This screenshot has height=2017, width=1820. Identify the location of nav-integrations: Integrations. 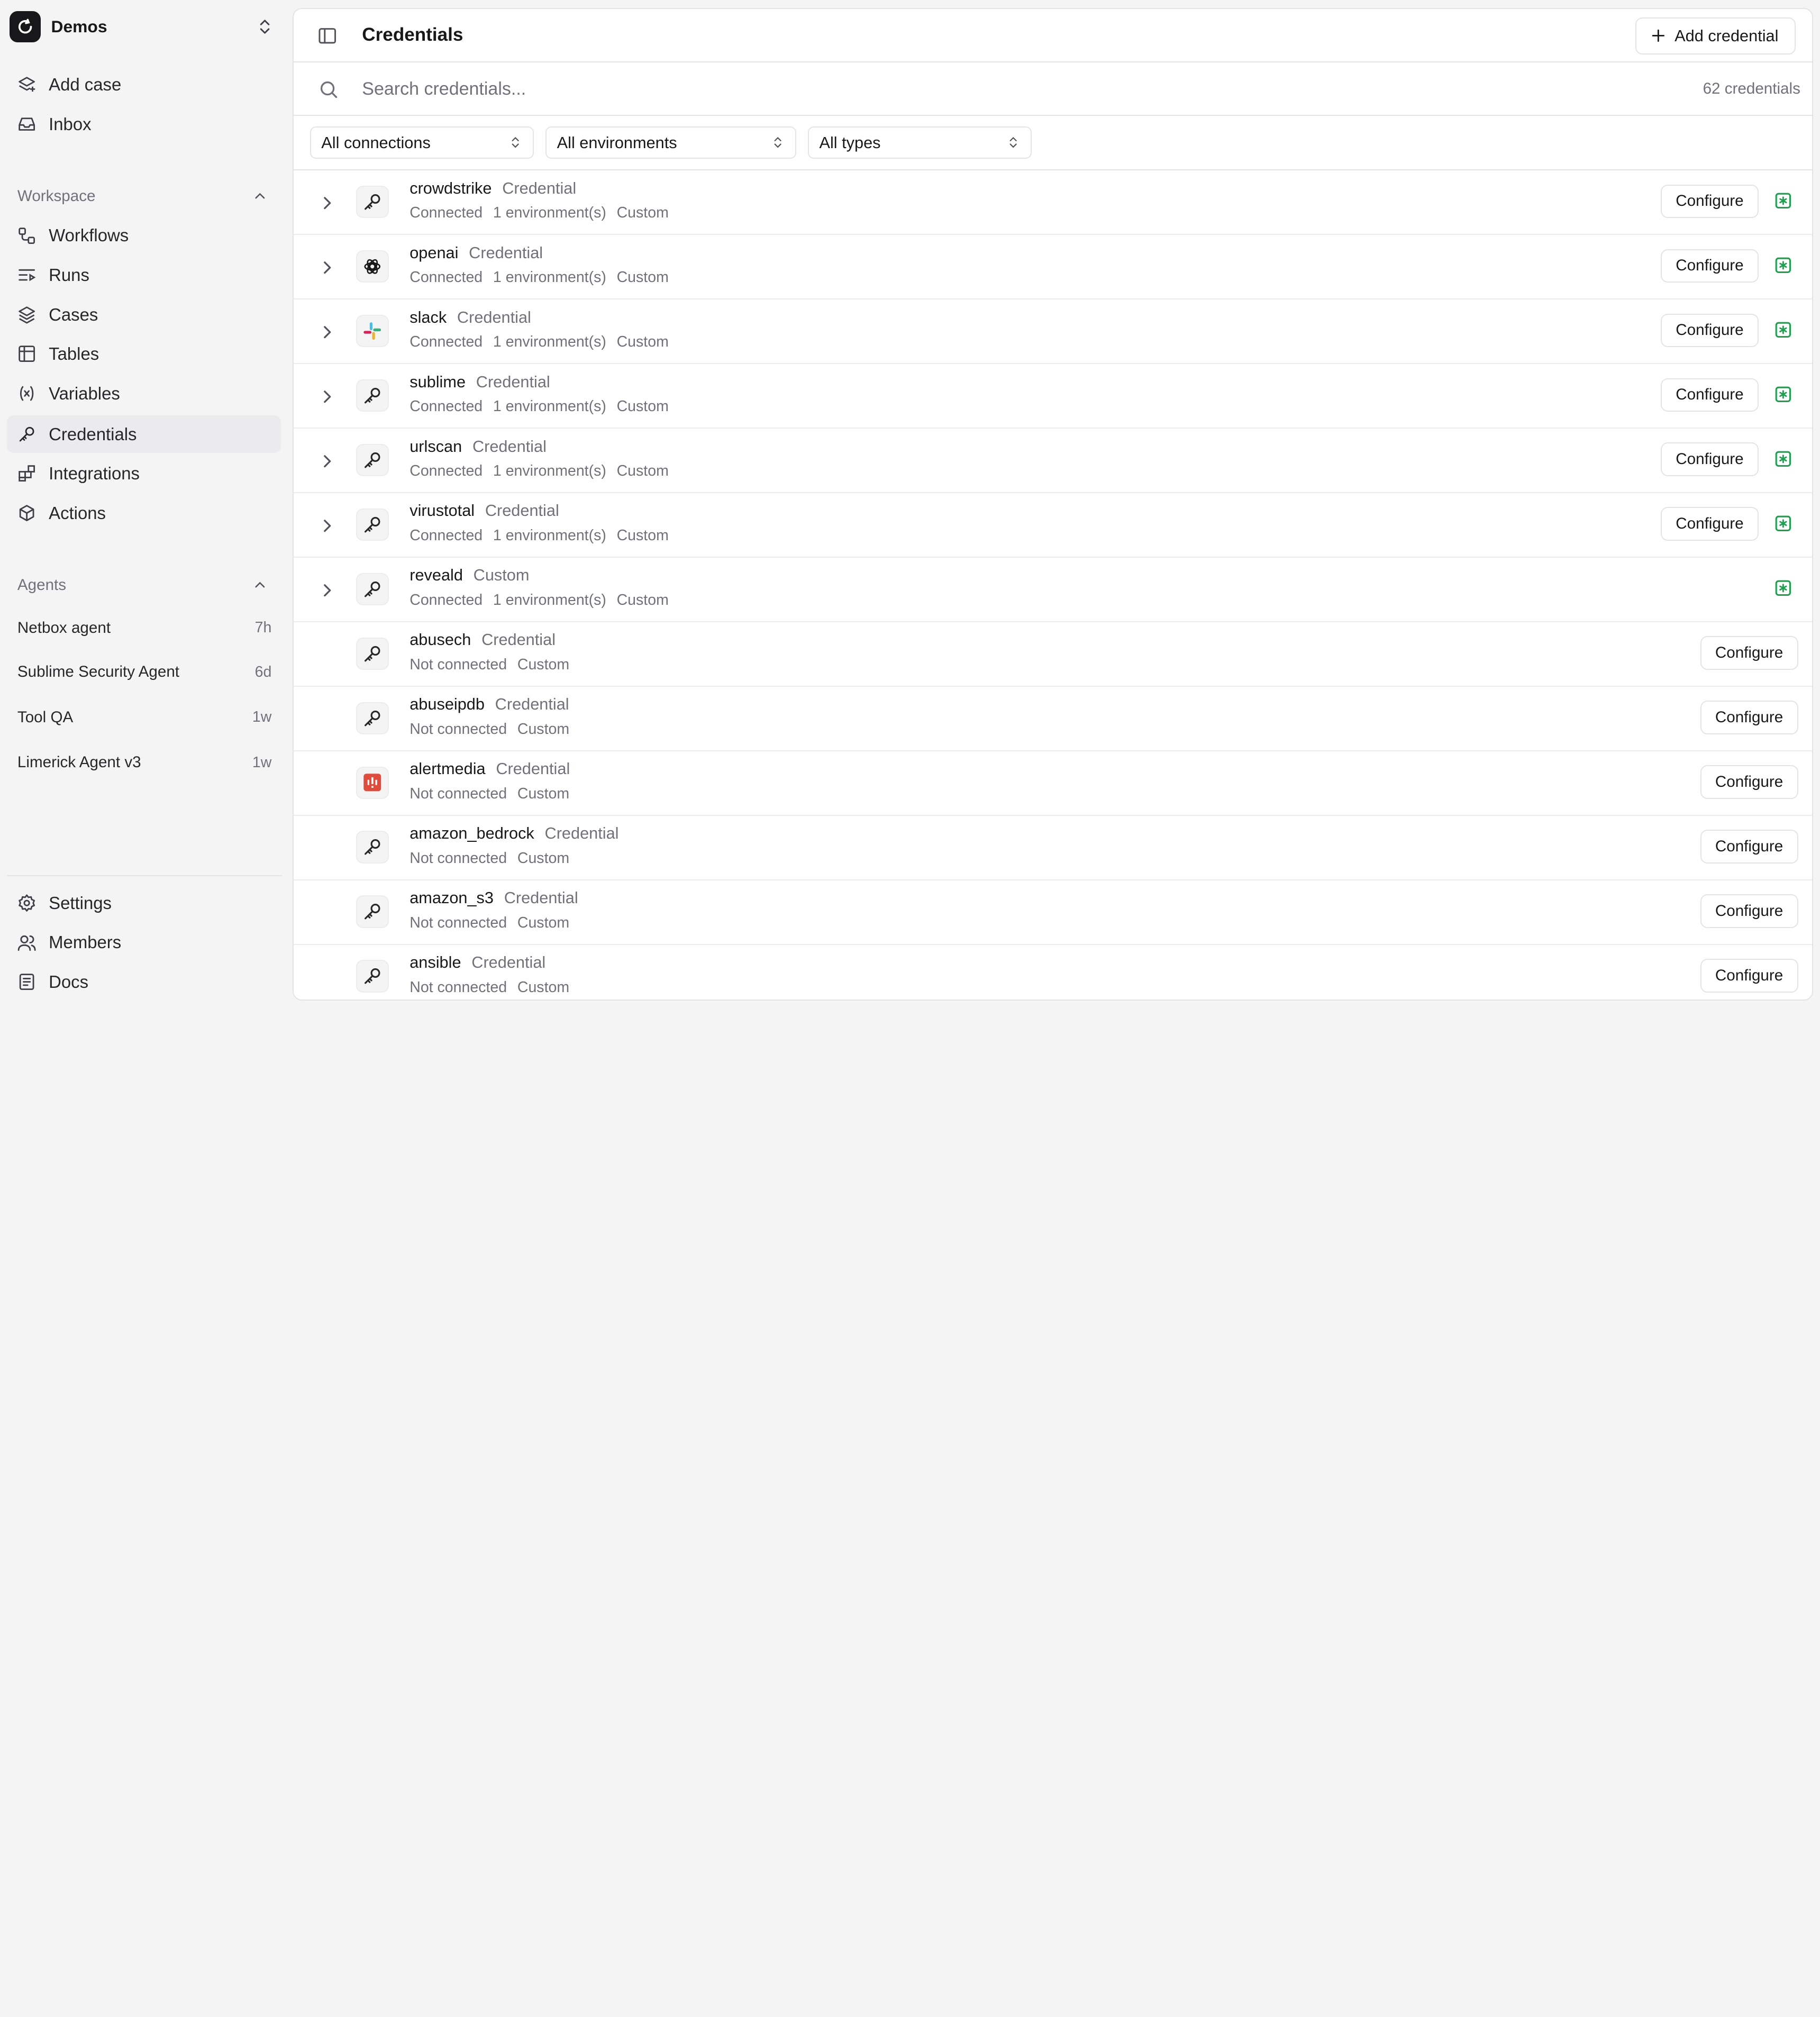
(144, 473).